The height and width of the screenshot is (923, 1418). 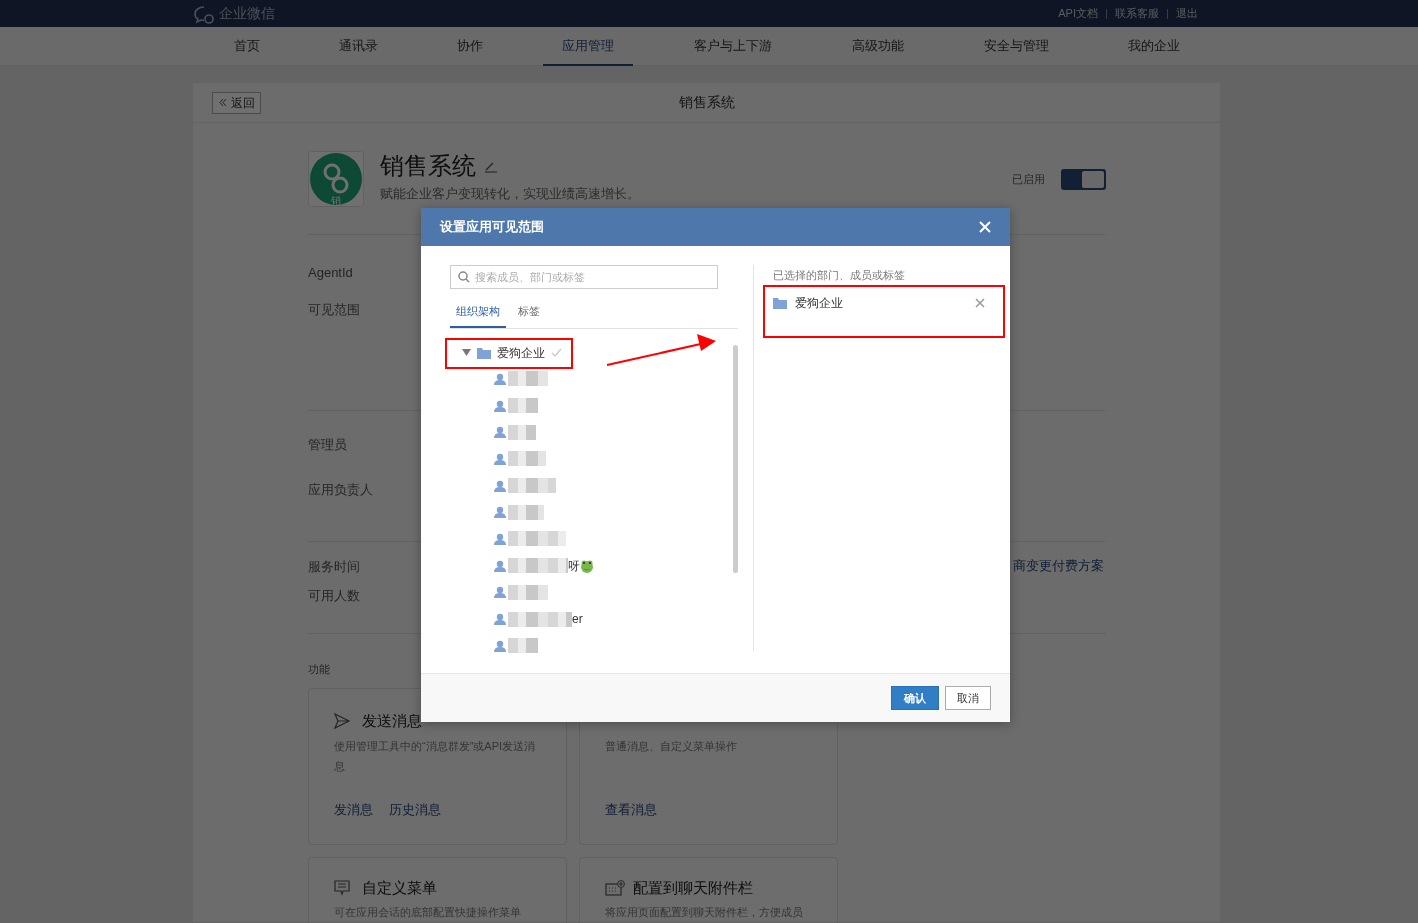 I want to click on setting-label: 服务时间, so click(x=334, y=567).